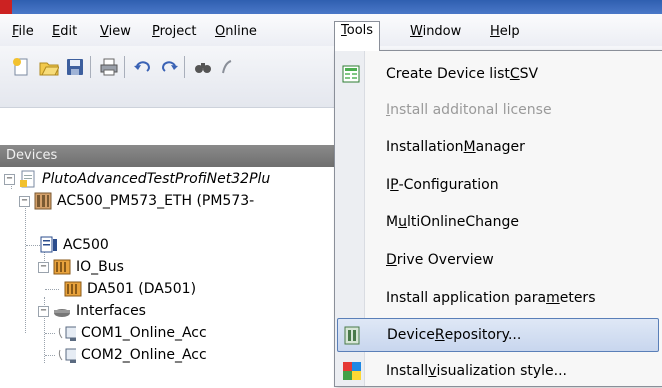  Describe the element at coordinates (23, 33) in the screenshot. I see `menu-file: File` at that location.